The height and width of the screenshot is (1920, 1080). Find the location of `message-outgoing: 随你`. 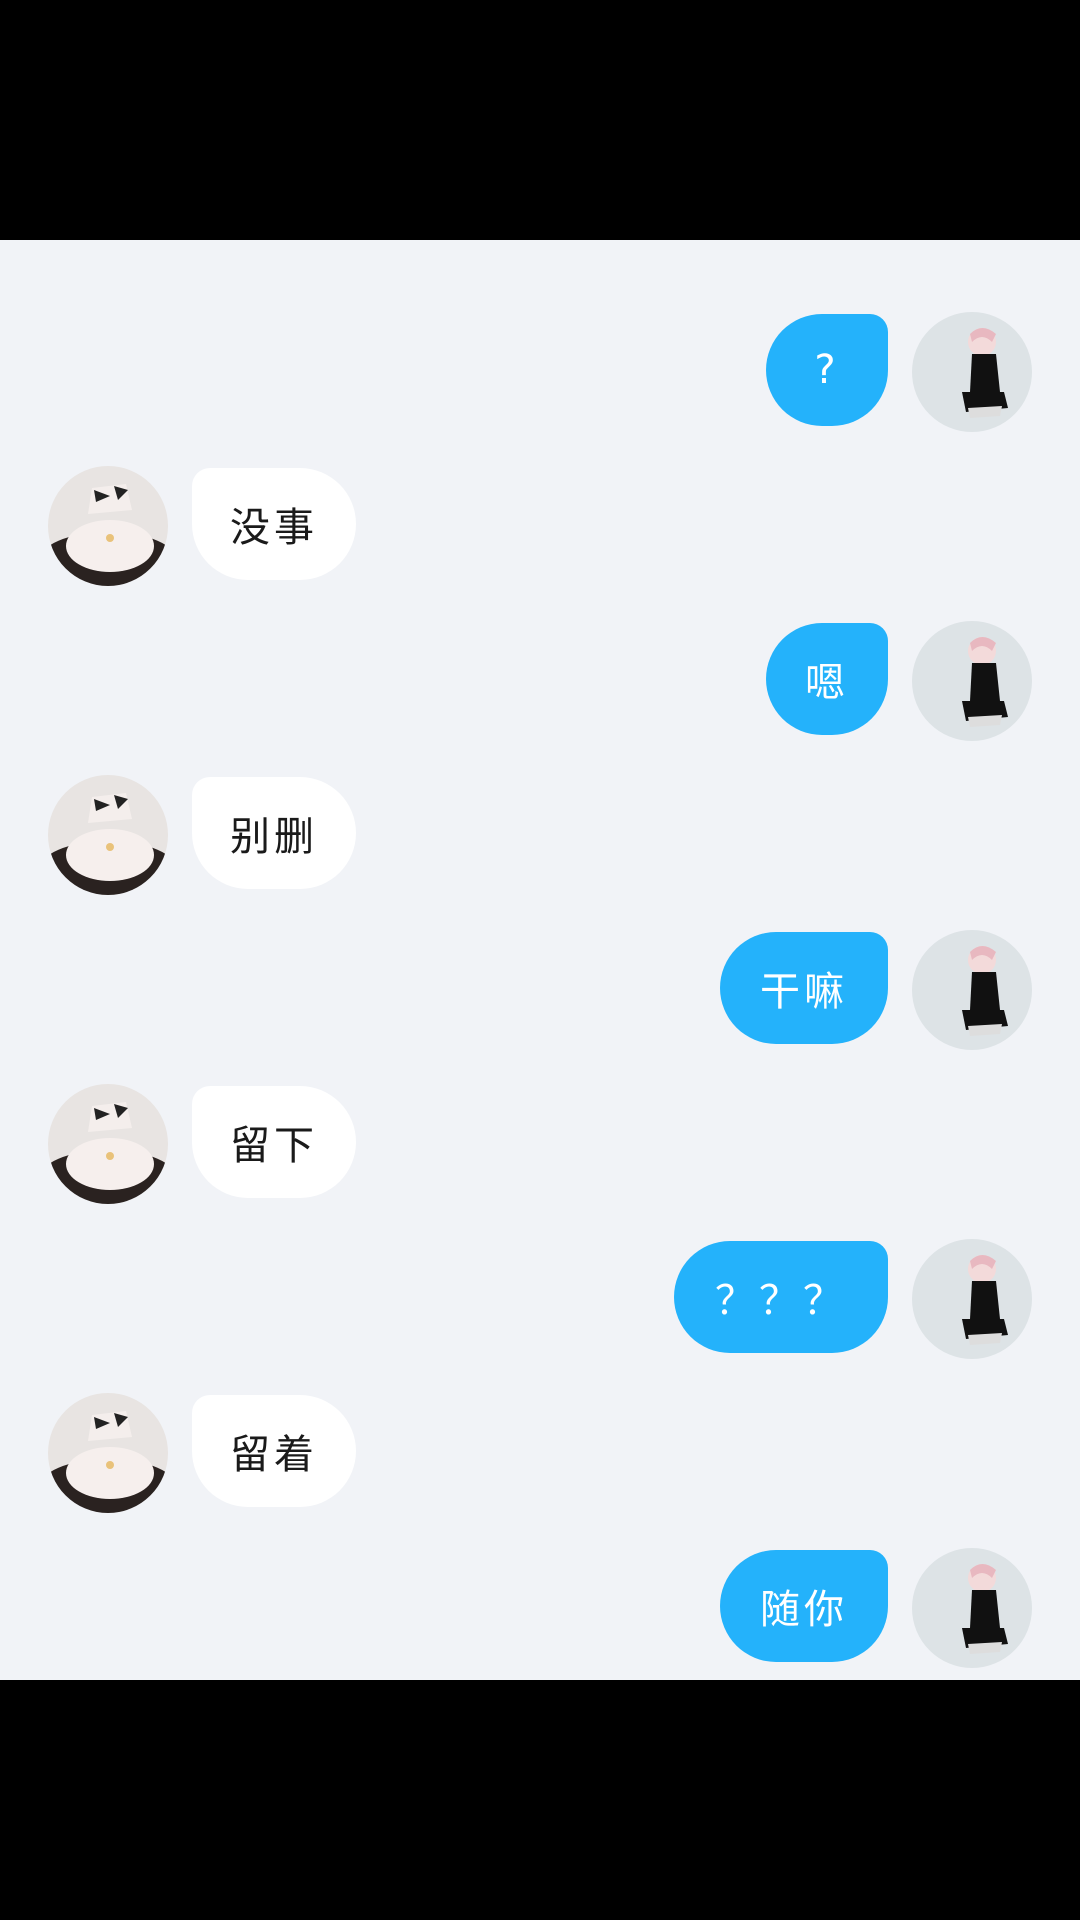

message-outgoing: 随你 is located at coordinates (540, 1608).